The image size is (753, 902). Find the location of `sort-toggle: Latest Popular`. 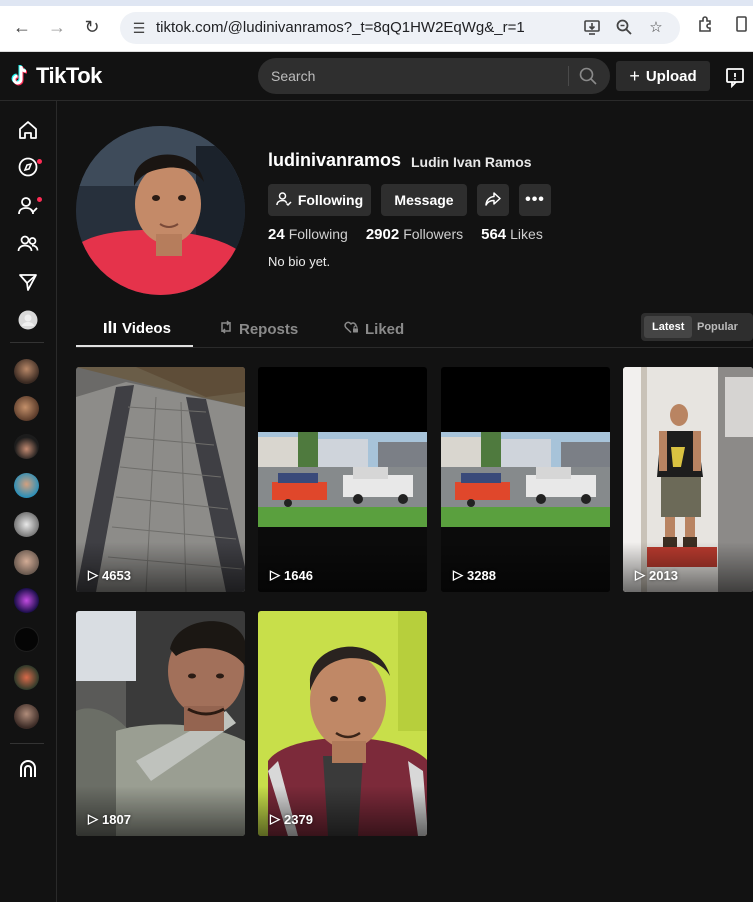

sort-toggle: Latest Popular is located at coordinates (697, 327).